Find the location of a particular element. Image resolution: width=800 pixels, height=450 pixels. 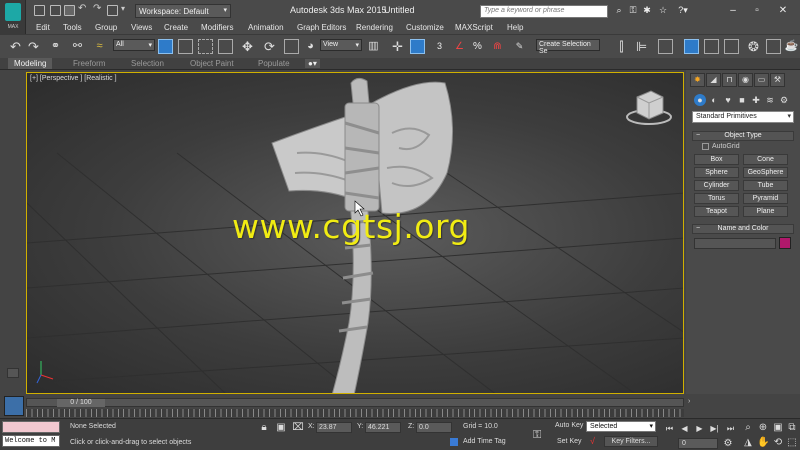

motion-tab-icon: ◉ is located at coordinates (745, 80).